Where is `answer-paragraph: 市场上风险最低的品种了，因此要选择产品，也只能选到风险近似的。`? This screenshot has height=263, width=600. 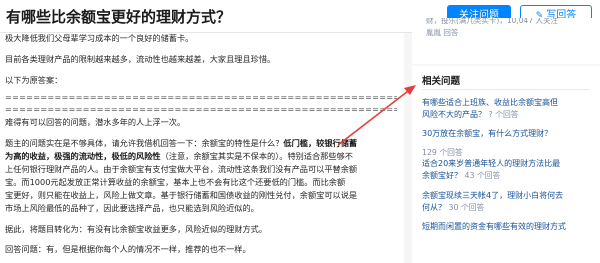
answer-paragraph: 市场上风险最低的品种了，因此要选择产品，也只能选到风险近似的。 is located at coordinates (132, 208).